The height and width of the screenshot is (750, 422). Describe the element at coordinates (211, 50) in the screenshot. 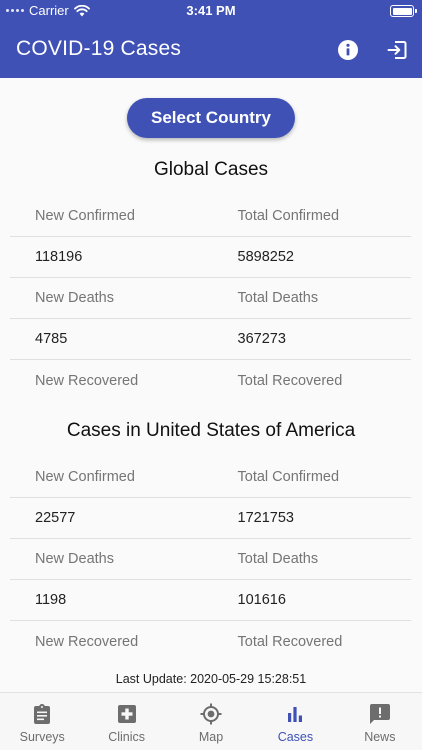

I see `app-bar: COVID-19 Cases` at that location.